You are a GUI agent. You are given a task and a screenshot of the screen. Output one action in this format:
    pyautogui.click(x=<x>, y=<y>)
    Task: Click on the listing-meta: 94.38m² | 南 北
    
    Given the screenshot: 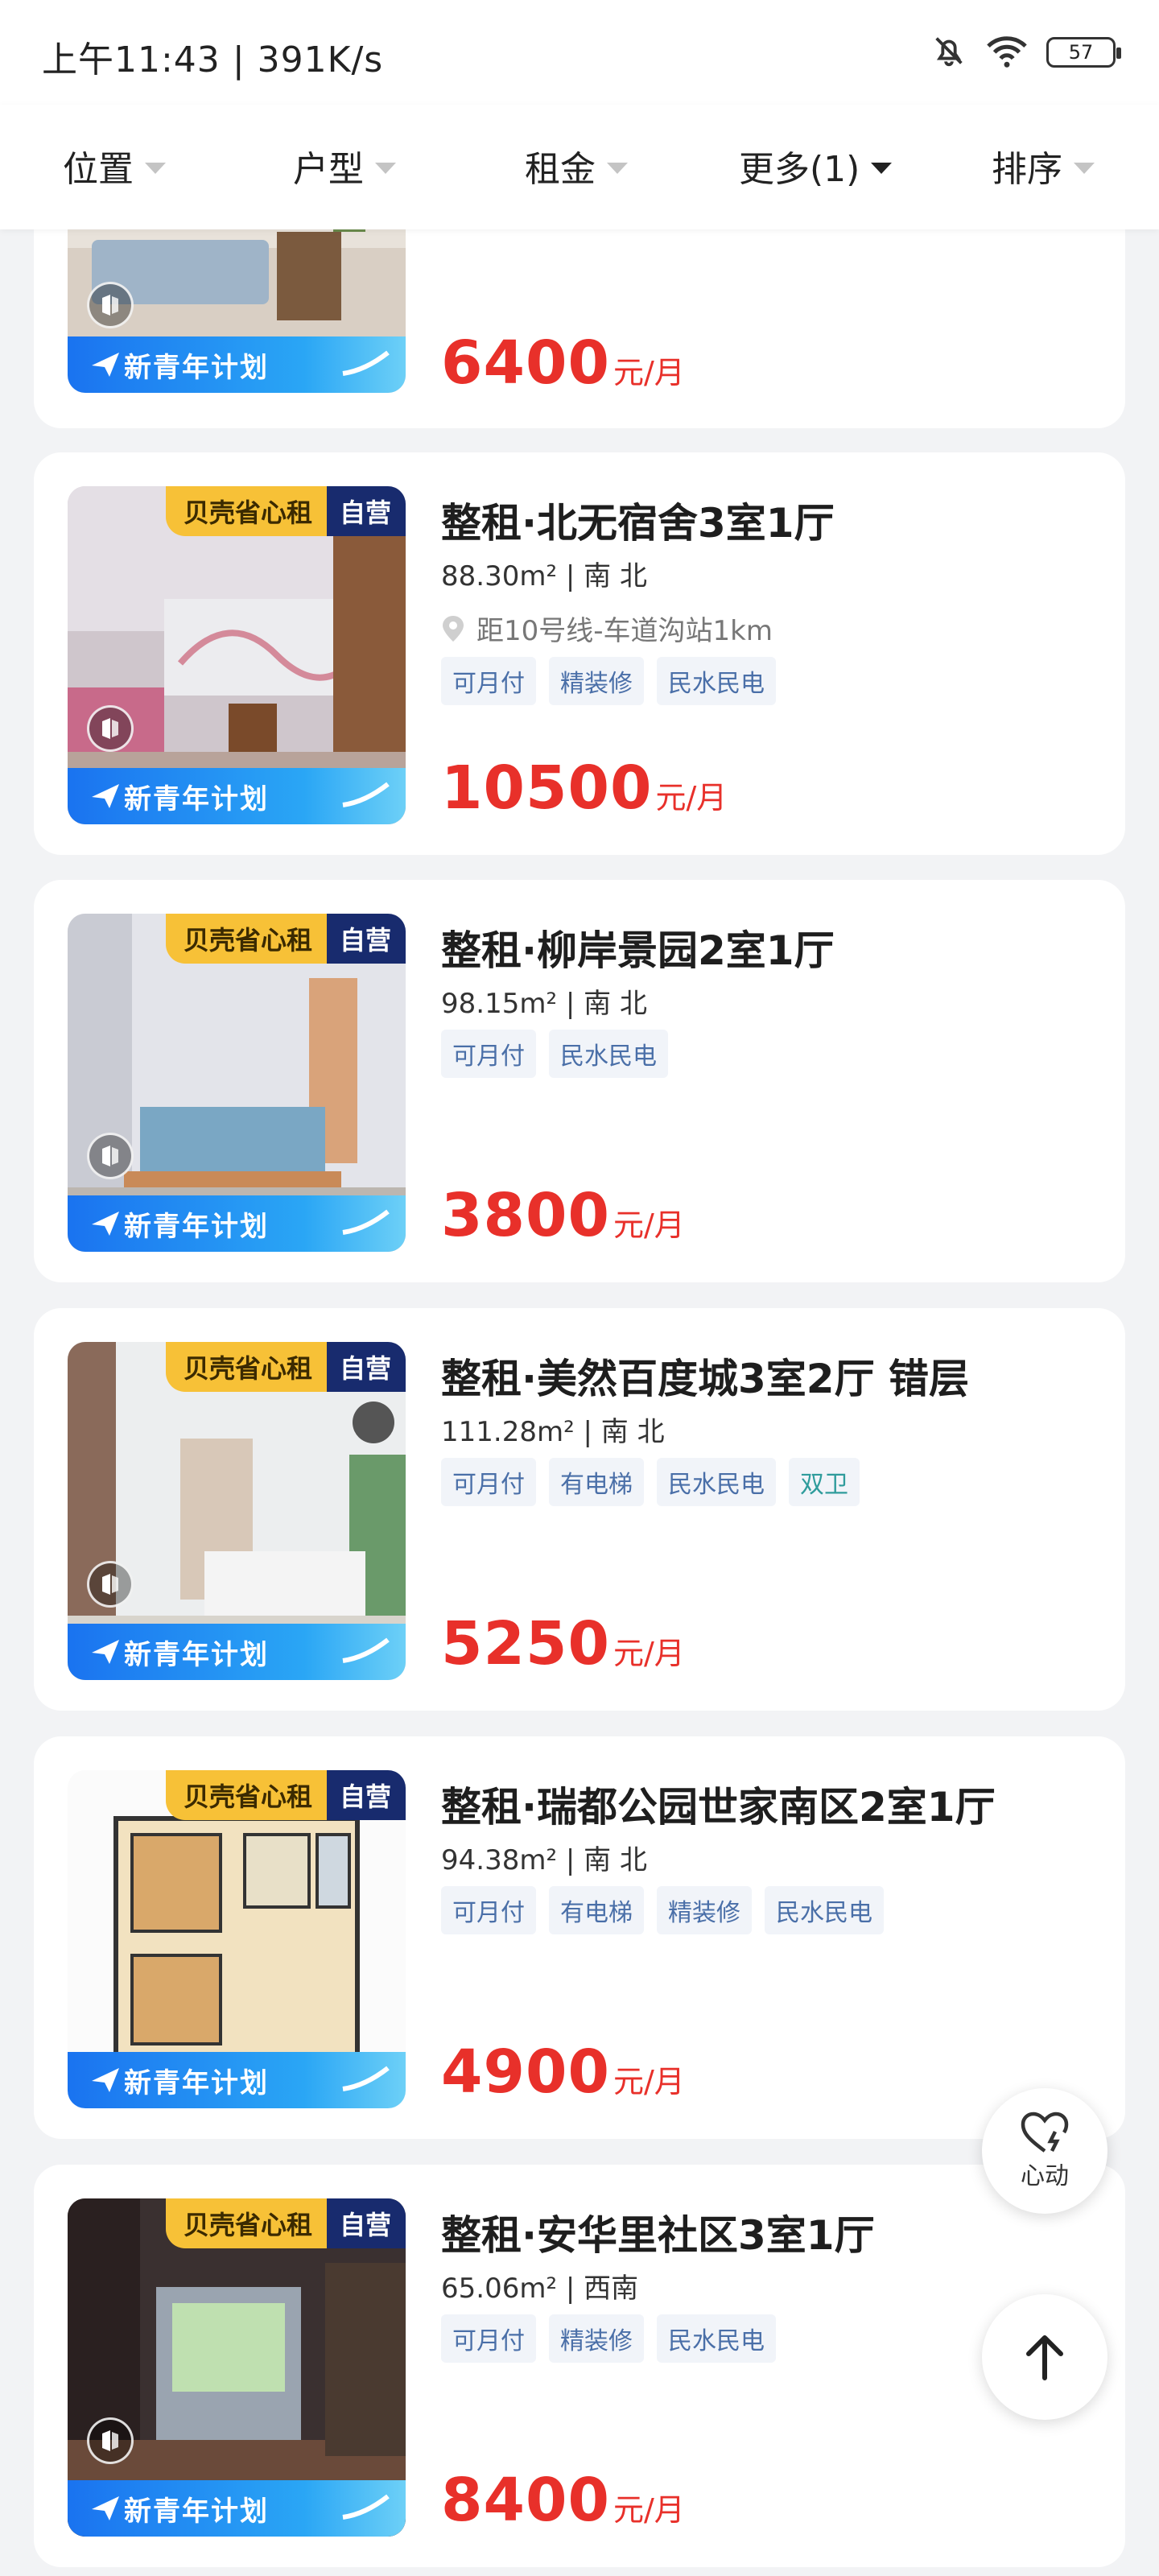 What is the action you would take?
    pyautogui.click(x=544, y=1860)
    